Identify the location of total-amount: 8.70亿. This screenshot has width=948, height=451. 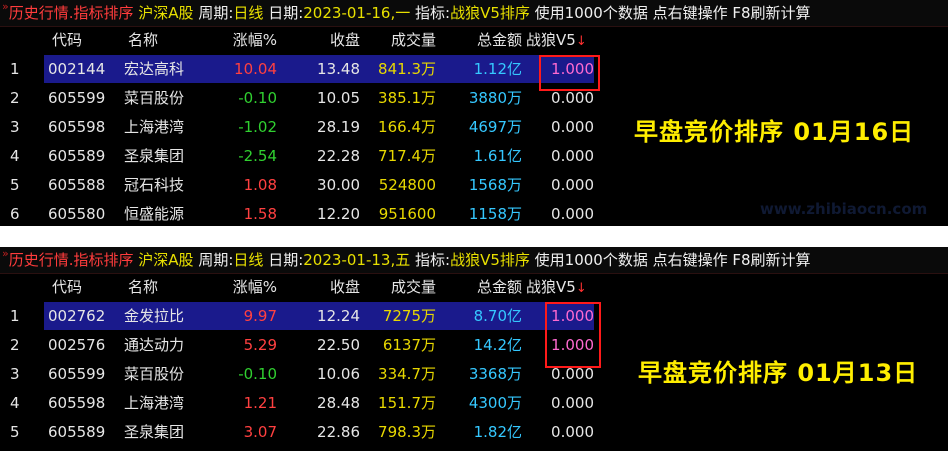
(497, 316).